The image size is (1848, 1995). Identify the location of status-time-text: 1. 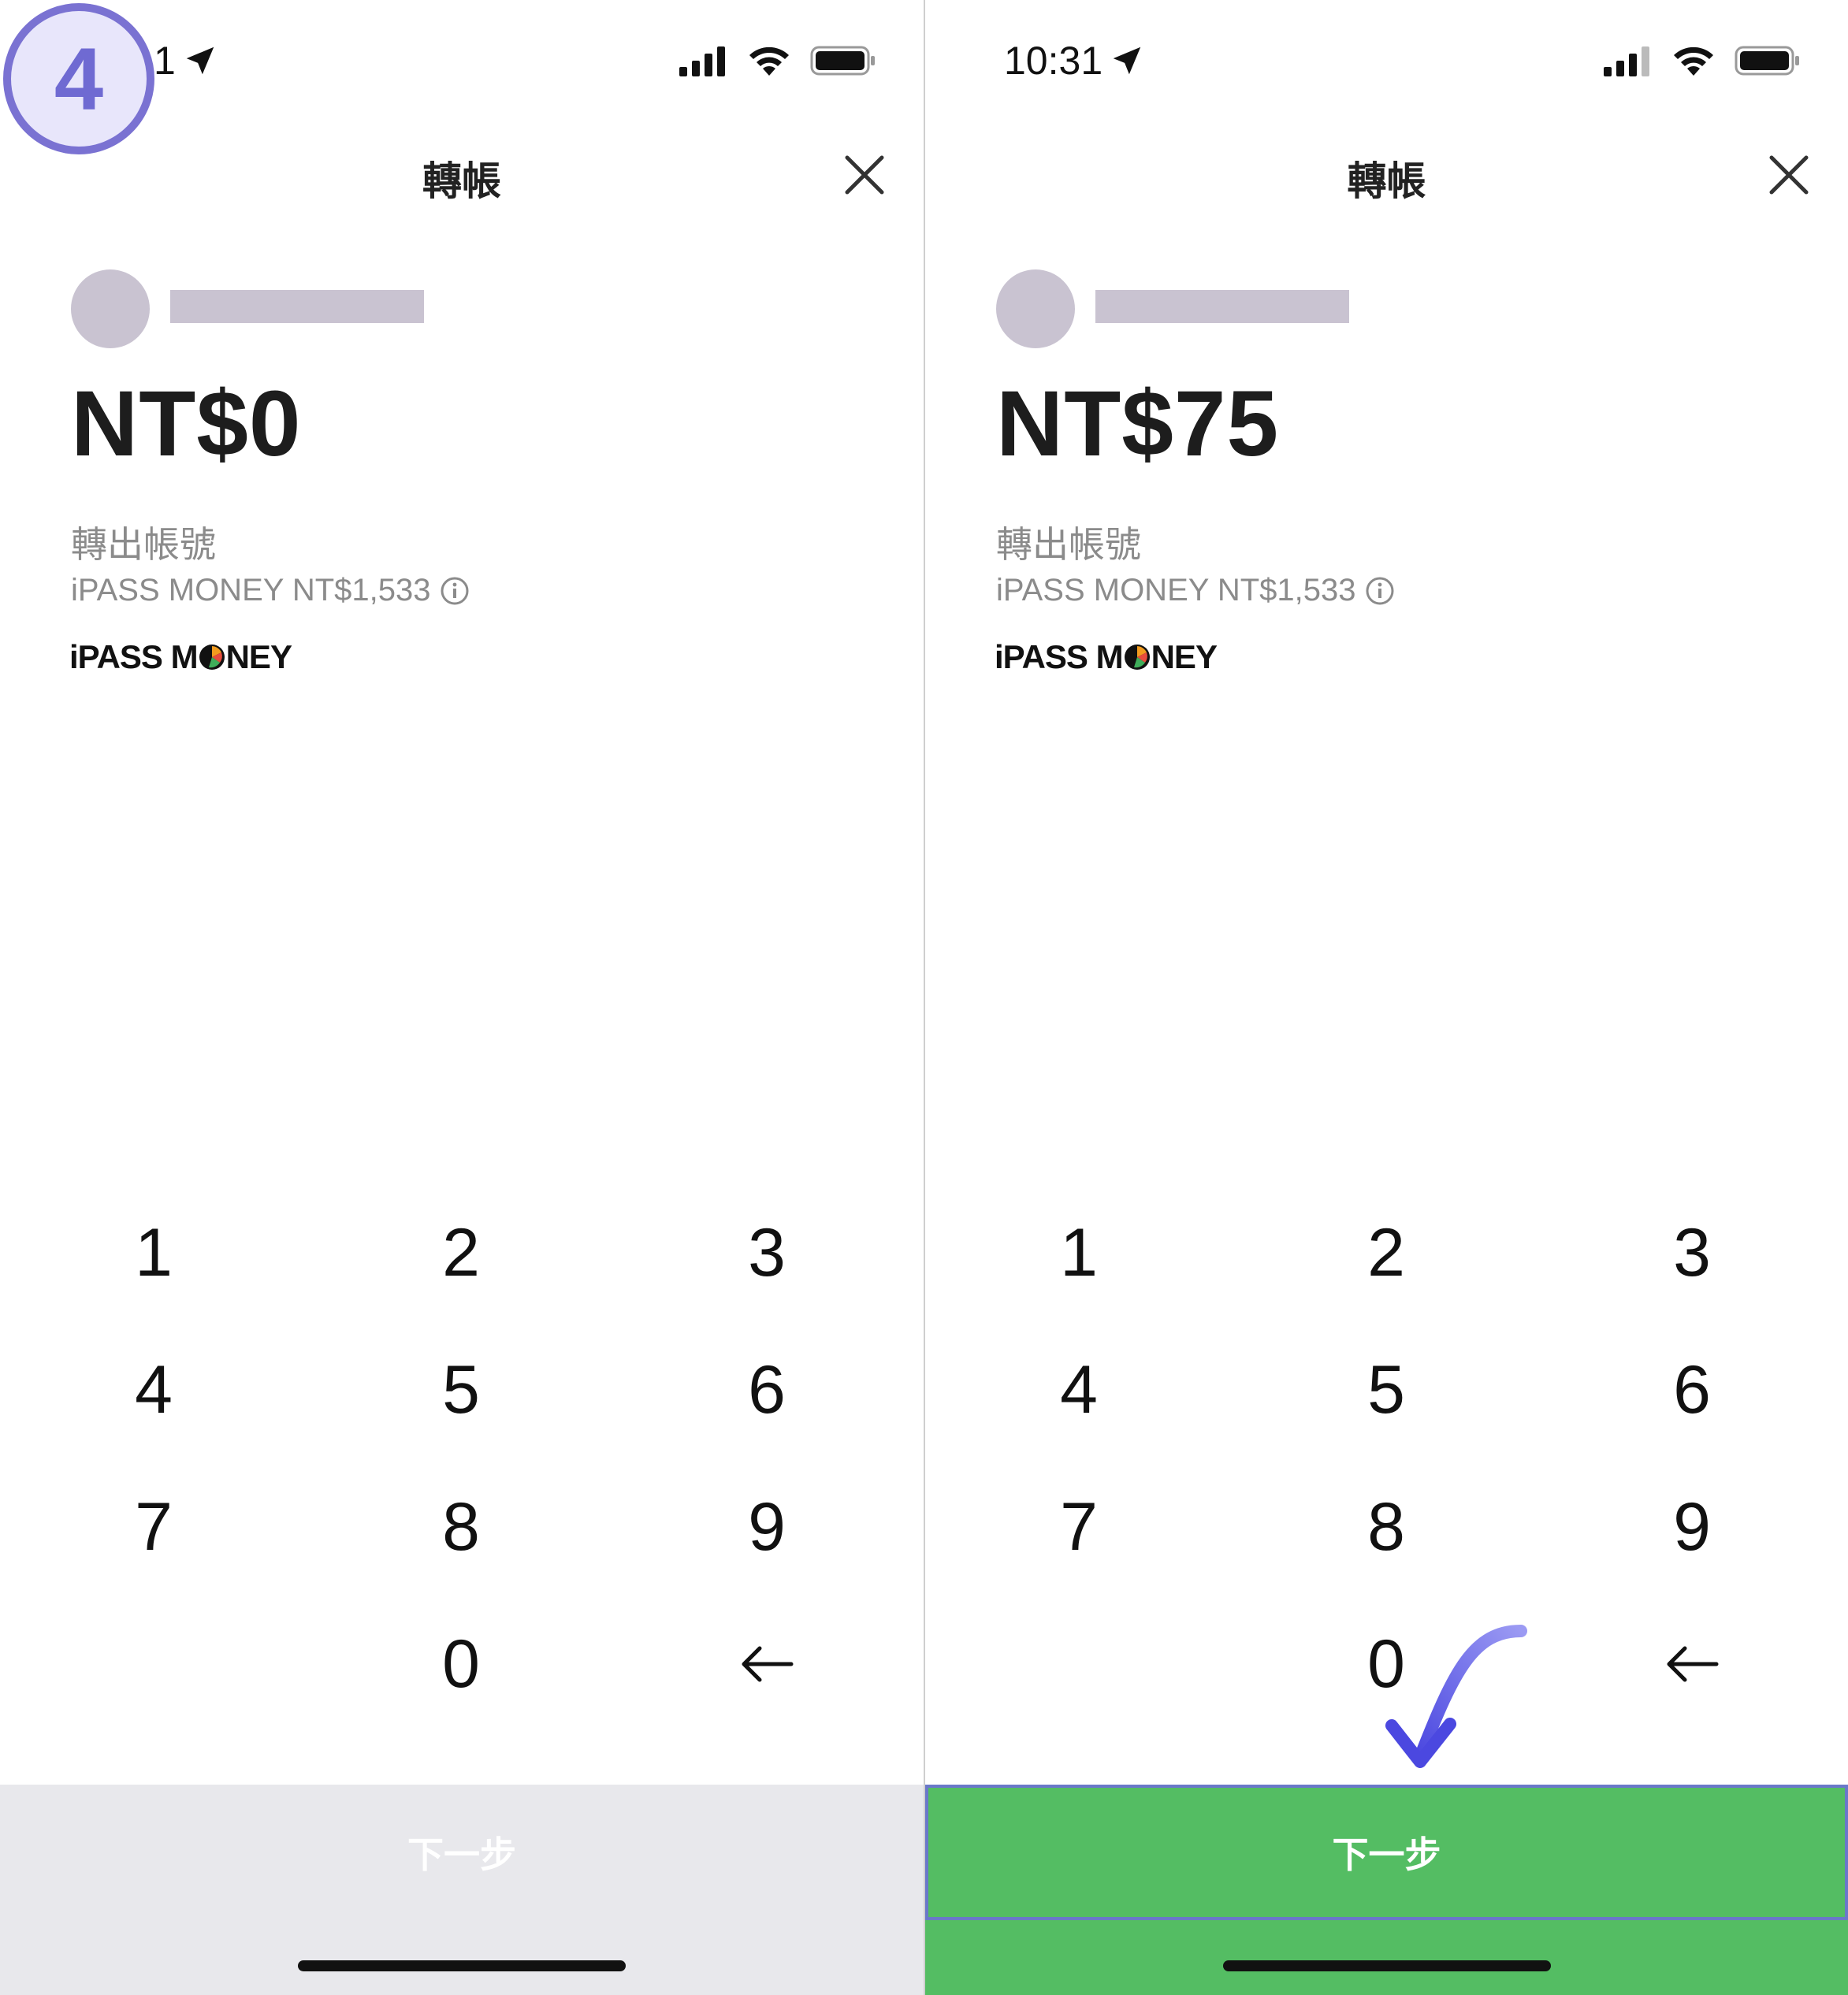
(165, 61).